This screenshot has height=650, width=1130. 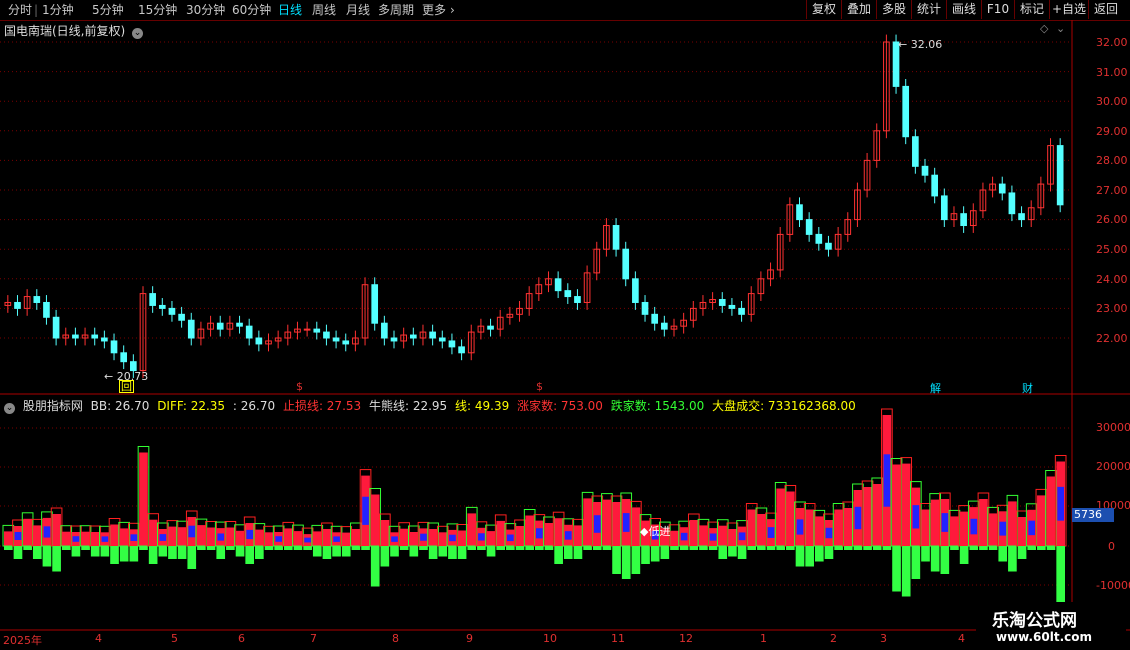 What do you see at coordinates (482, 406) in the screenshot?
I see `indicator-value-line: 线: 49.39` at bounding box center [482, 406].